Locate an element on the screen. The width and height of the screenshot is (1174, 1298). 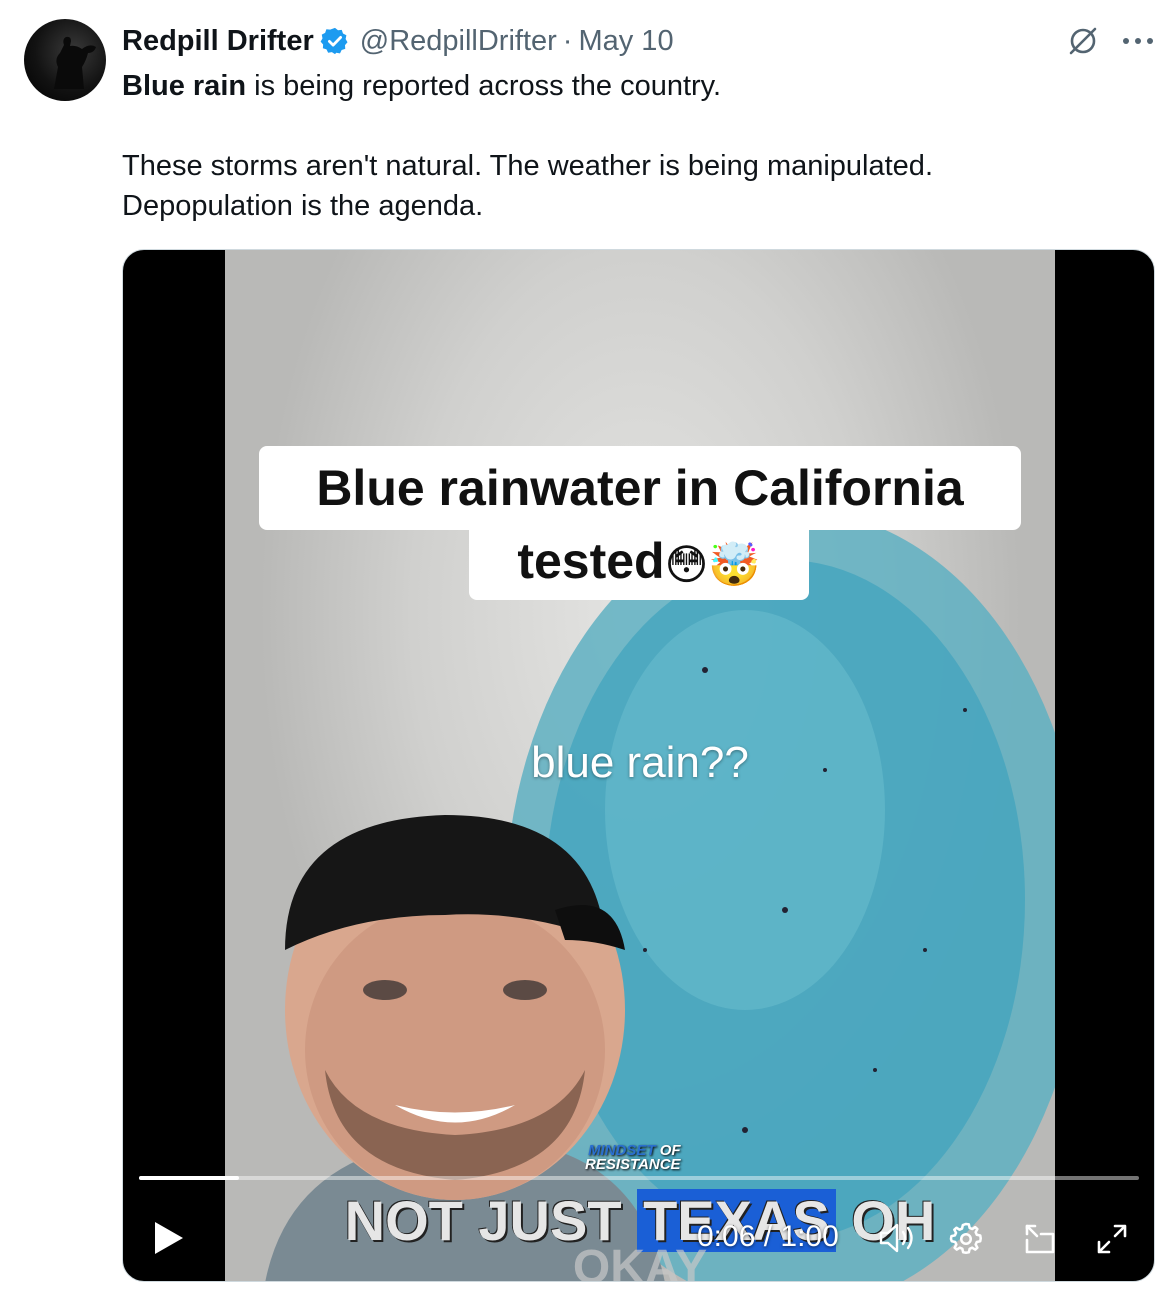
video-caption-line-2: tested😳🤯 is located at coordinates (639, 561).